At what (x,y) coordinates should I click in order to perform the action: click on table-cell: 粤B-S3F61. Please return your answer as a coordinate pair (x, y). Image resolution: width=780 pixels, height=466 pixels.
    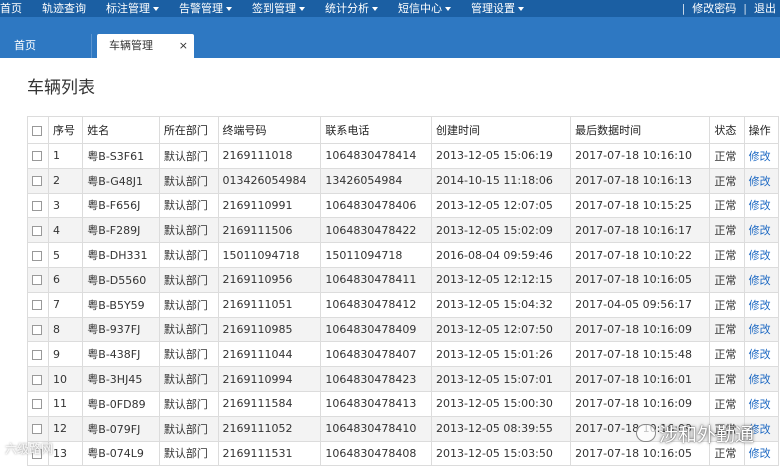
    Looking at the image, I should click on (121, 156).